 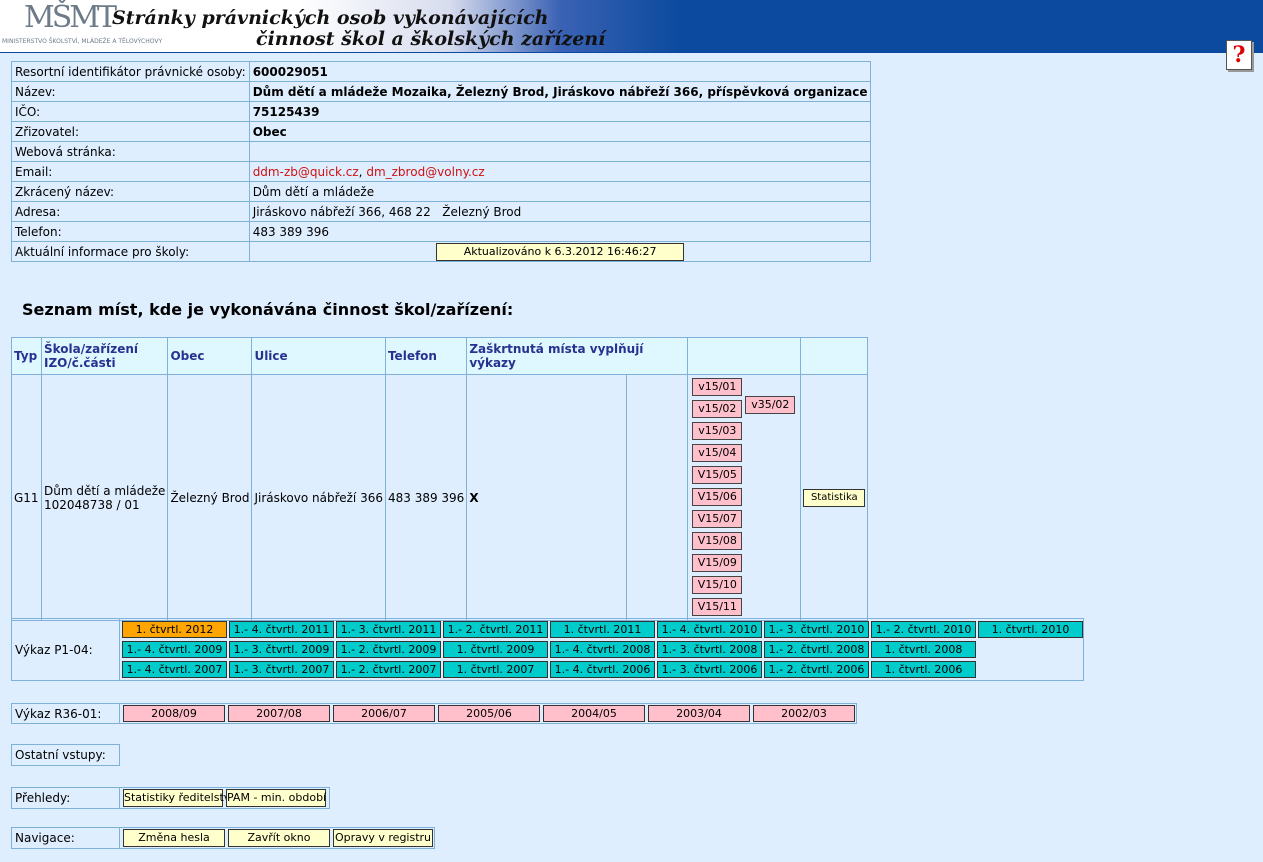 I want to click on updated-button: Aktualizováno k 6.3.2012 16:46:27, so click(x=560, y=251).